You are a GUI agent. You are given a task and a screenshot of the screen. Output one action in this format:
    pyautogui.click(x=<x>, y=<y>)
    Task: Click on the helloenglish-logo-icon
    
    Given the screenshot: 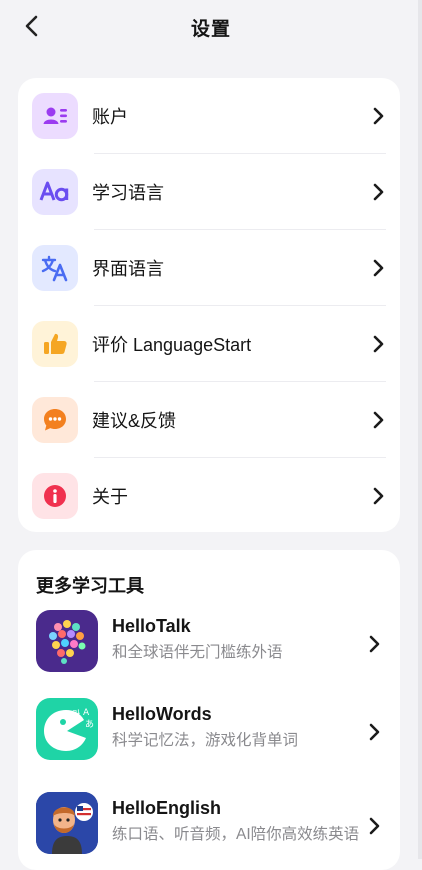 What is the action you would take?
    pyautogui.click(x=67, y=823)
    